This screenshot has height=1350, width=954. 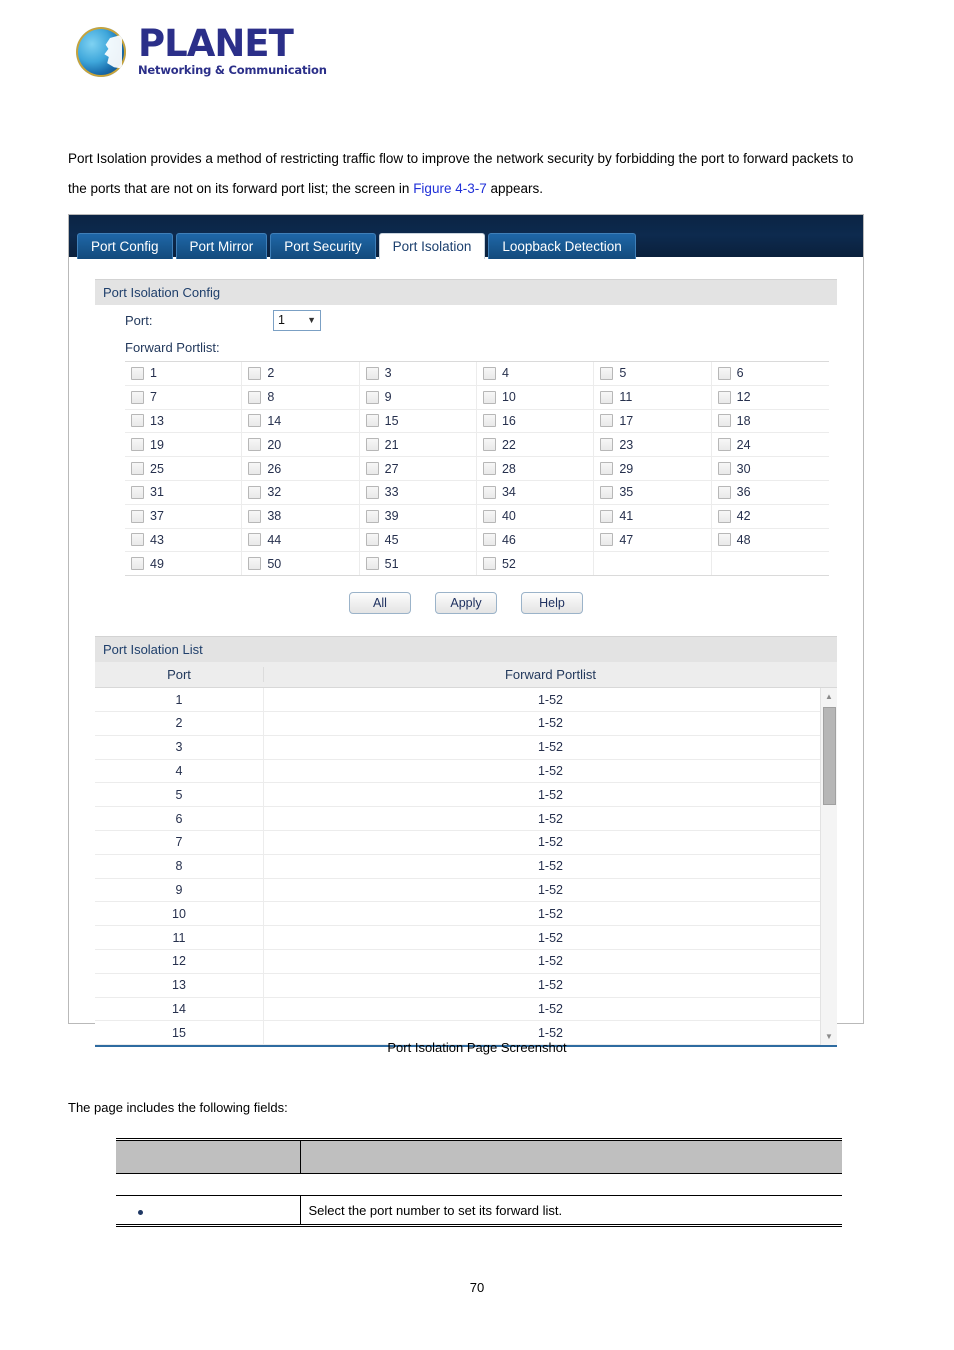 I want to click on port-cell-9: 9, so click(x=418, y=397).